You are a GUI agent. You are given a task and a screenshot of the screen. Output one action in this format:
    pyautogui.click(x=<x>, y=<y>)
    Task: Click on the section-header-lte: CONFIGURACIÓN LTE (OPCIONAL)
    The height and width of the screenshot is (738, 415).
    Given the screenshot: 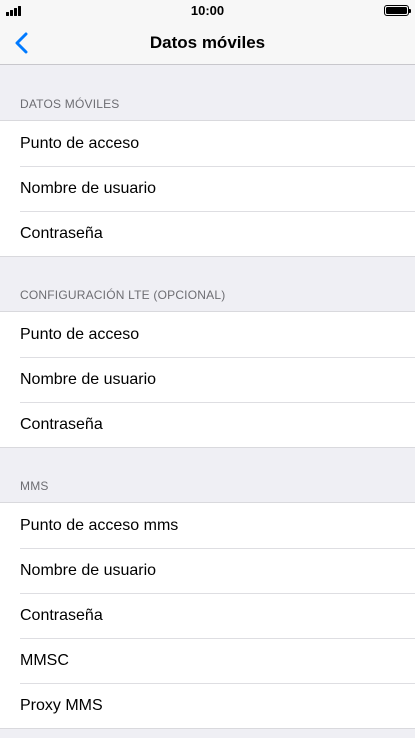 What is the action you would take?
    pyautogui.click(x=123, y=295)
    